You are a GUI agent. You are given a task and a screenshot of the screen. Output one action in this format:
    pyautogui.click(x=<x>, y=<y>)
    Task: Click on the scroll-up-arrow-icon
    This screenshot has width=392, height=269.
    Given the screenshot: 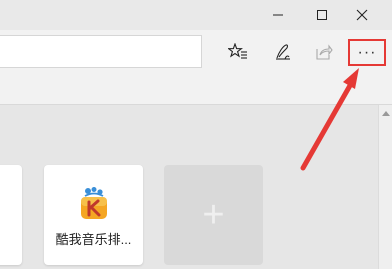 What is the action you would take?
    pyautogui.click(x=386, y=113)
    